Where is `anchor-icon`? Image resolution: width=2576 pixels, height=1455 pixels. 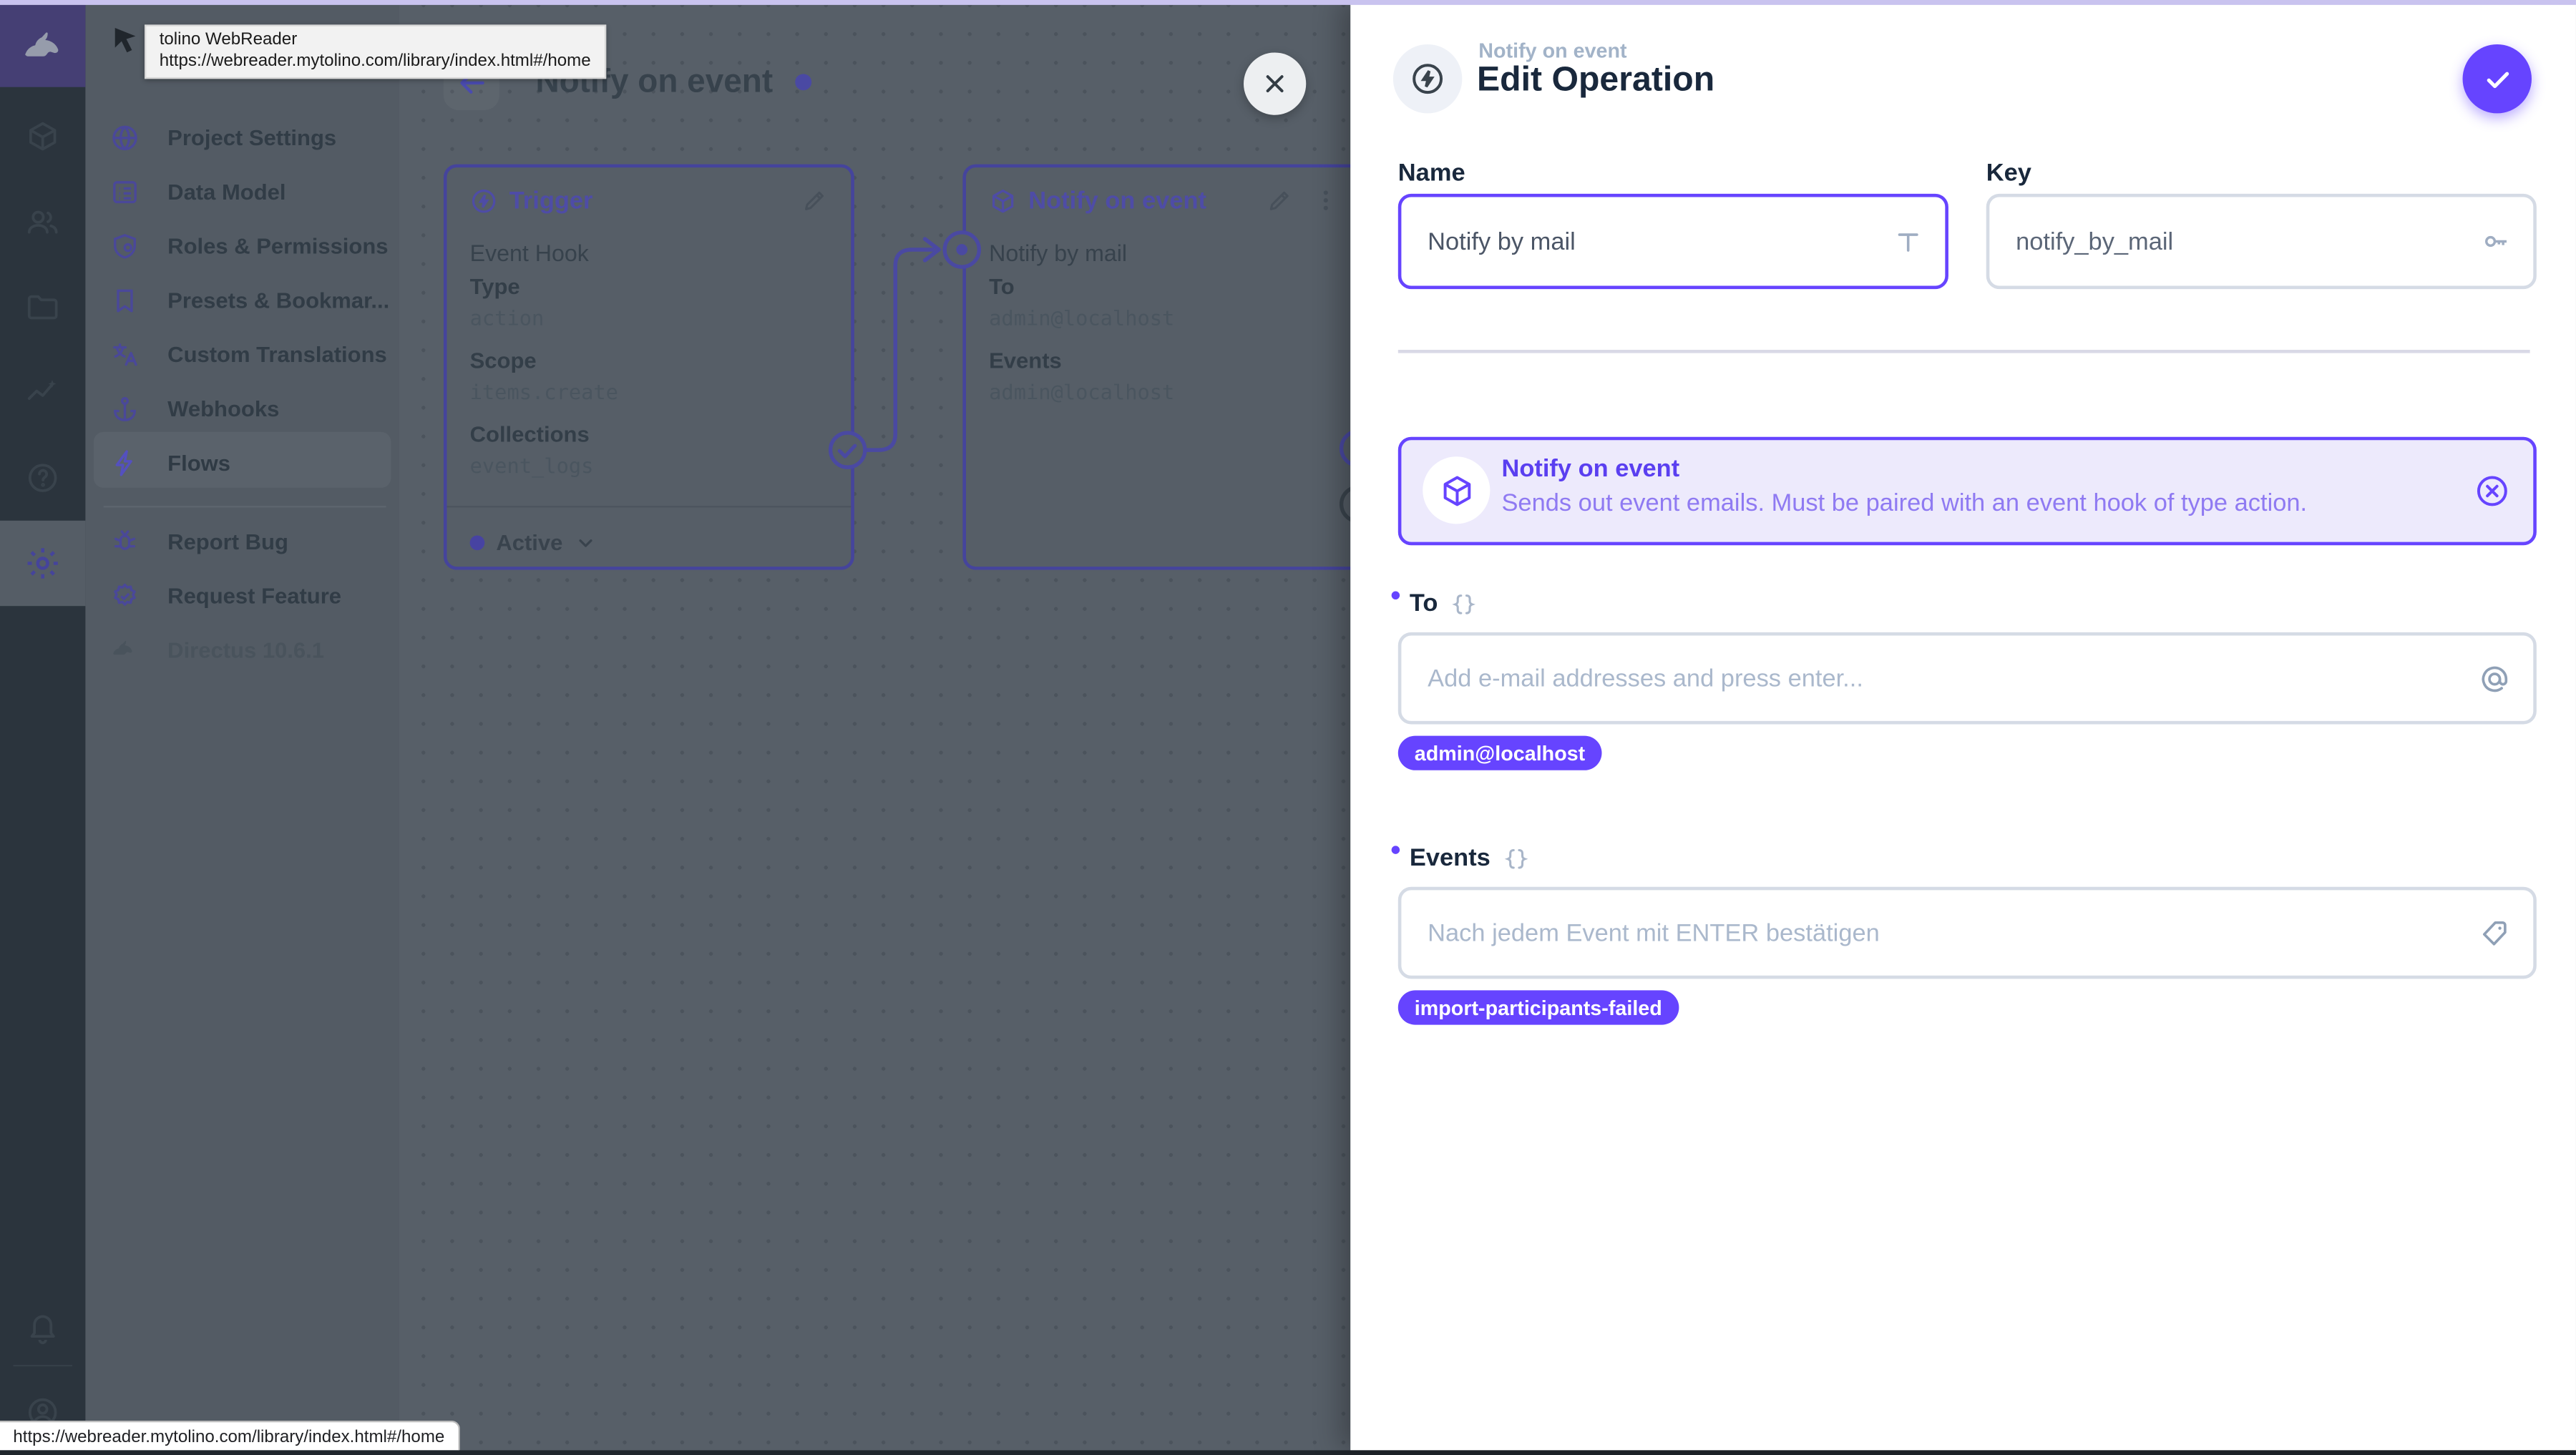
anchor-icon is located at coordinates (125, 408).